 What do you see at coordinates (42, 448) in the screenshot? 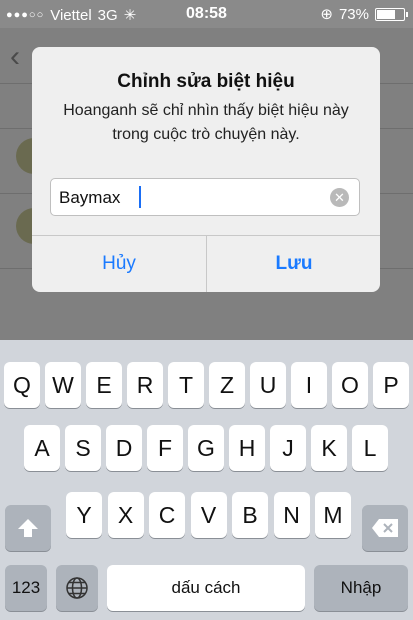
I see `key-a: A` at bounding box center [42, 448].